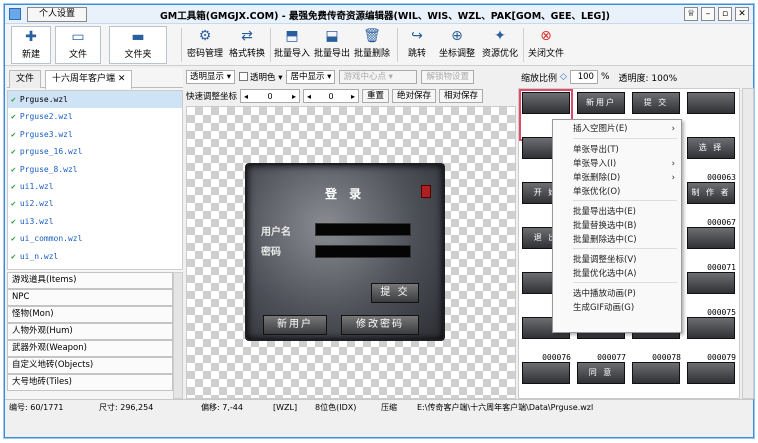 The height and width of the screenshot is (443, 758). I want to click on file-list-item: ✔ ui_common.wzl, so click(95, 238).